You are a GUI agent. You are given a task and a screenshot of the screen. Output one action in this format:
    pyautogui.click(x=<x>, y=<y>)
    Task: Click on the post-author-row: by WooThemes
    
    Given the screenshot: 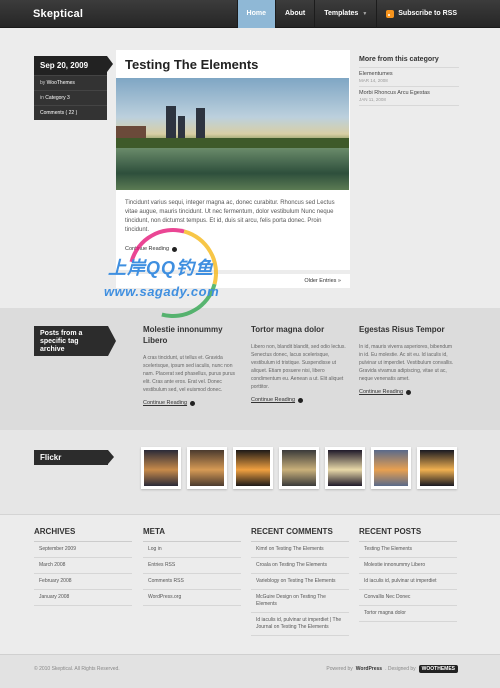 What is the action you would take?
    pyautogui.click(x=70, y=82)
    